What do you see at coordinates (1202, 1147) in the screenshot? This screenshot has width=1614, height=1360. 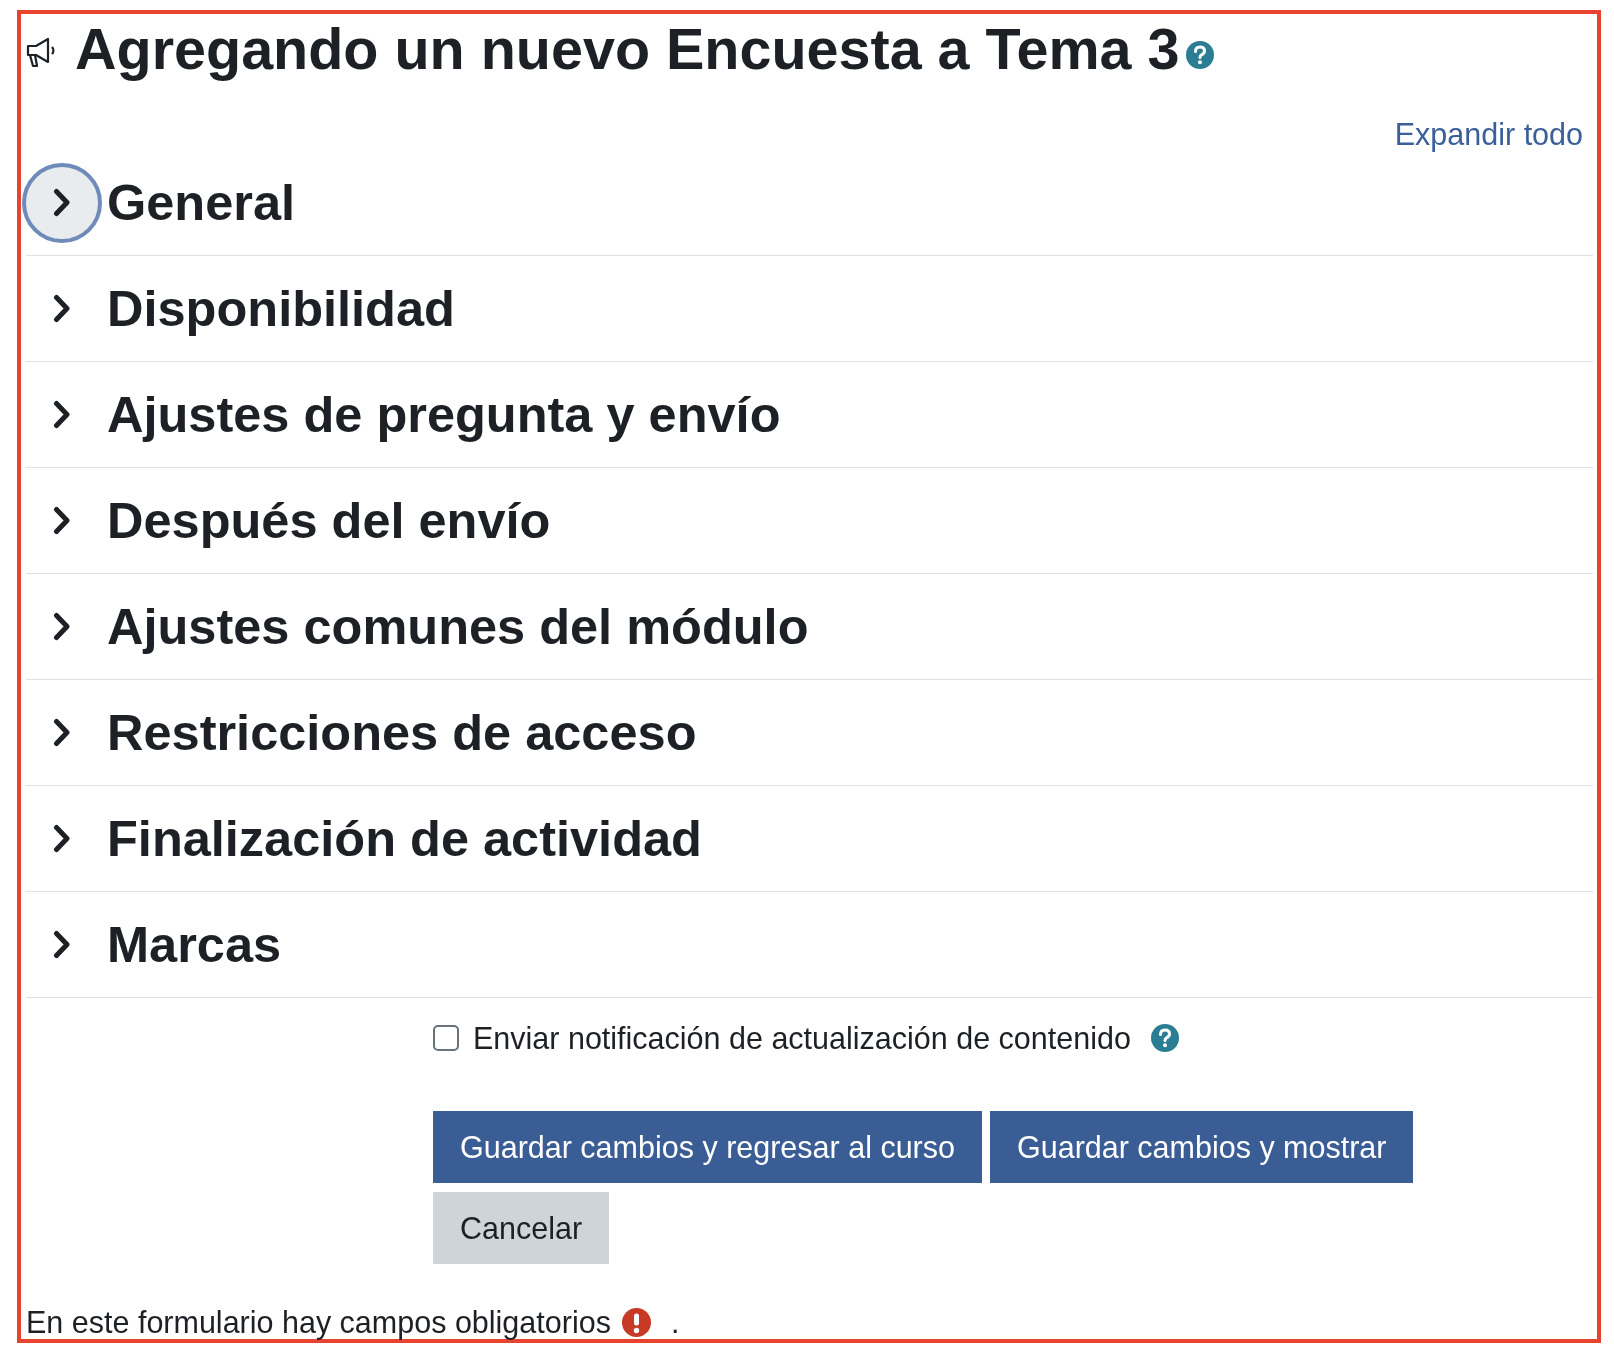 I see `save-button: Guardar cambios y mostrar` at bounding box center [1202, 1147].